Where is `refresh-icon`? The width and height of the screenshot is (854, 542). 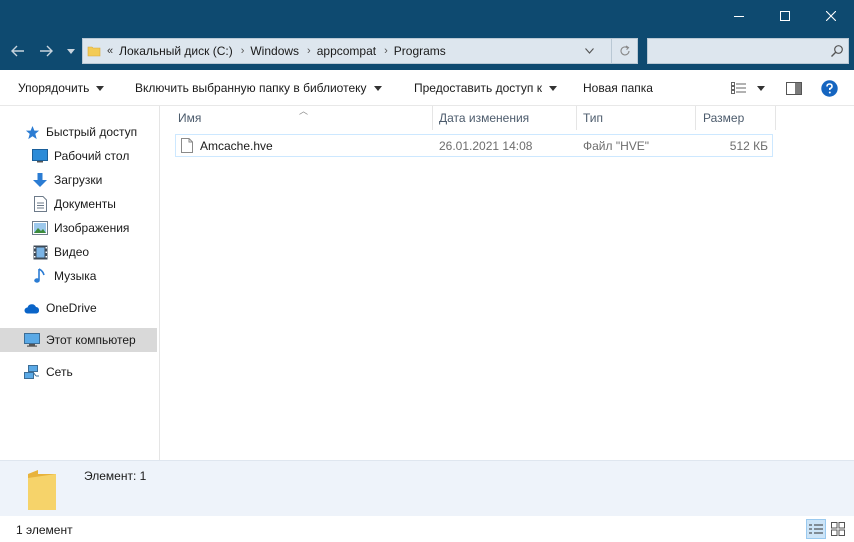 refresh-icon is located at coordinates (625, 50).